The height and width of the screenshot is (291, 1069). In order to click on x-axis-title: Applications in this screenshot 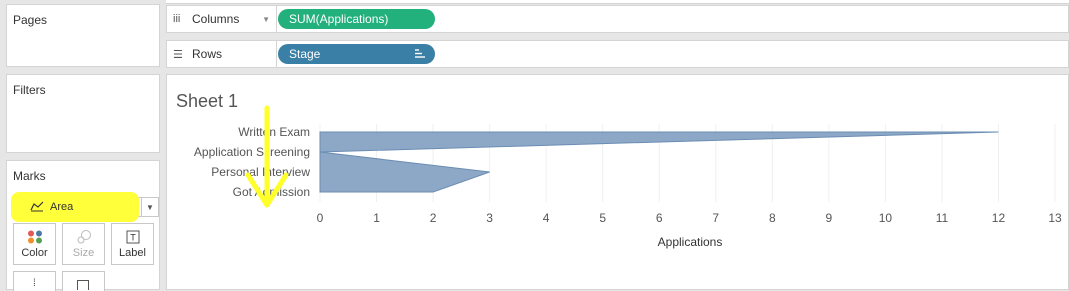, I will do `click(690, 242)`.